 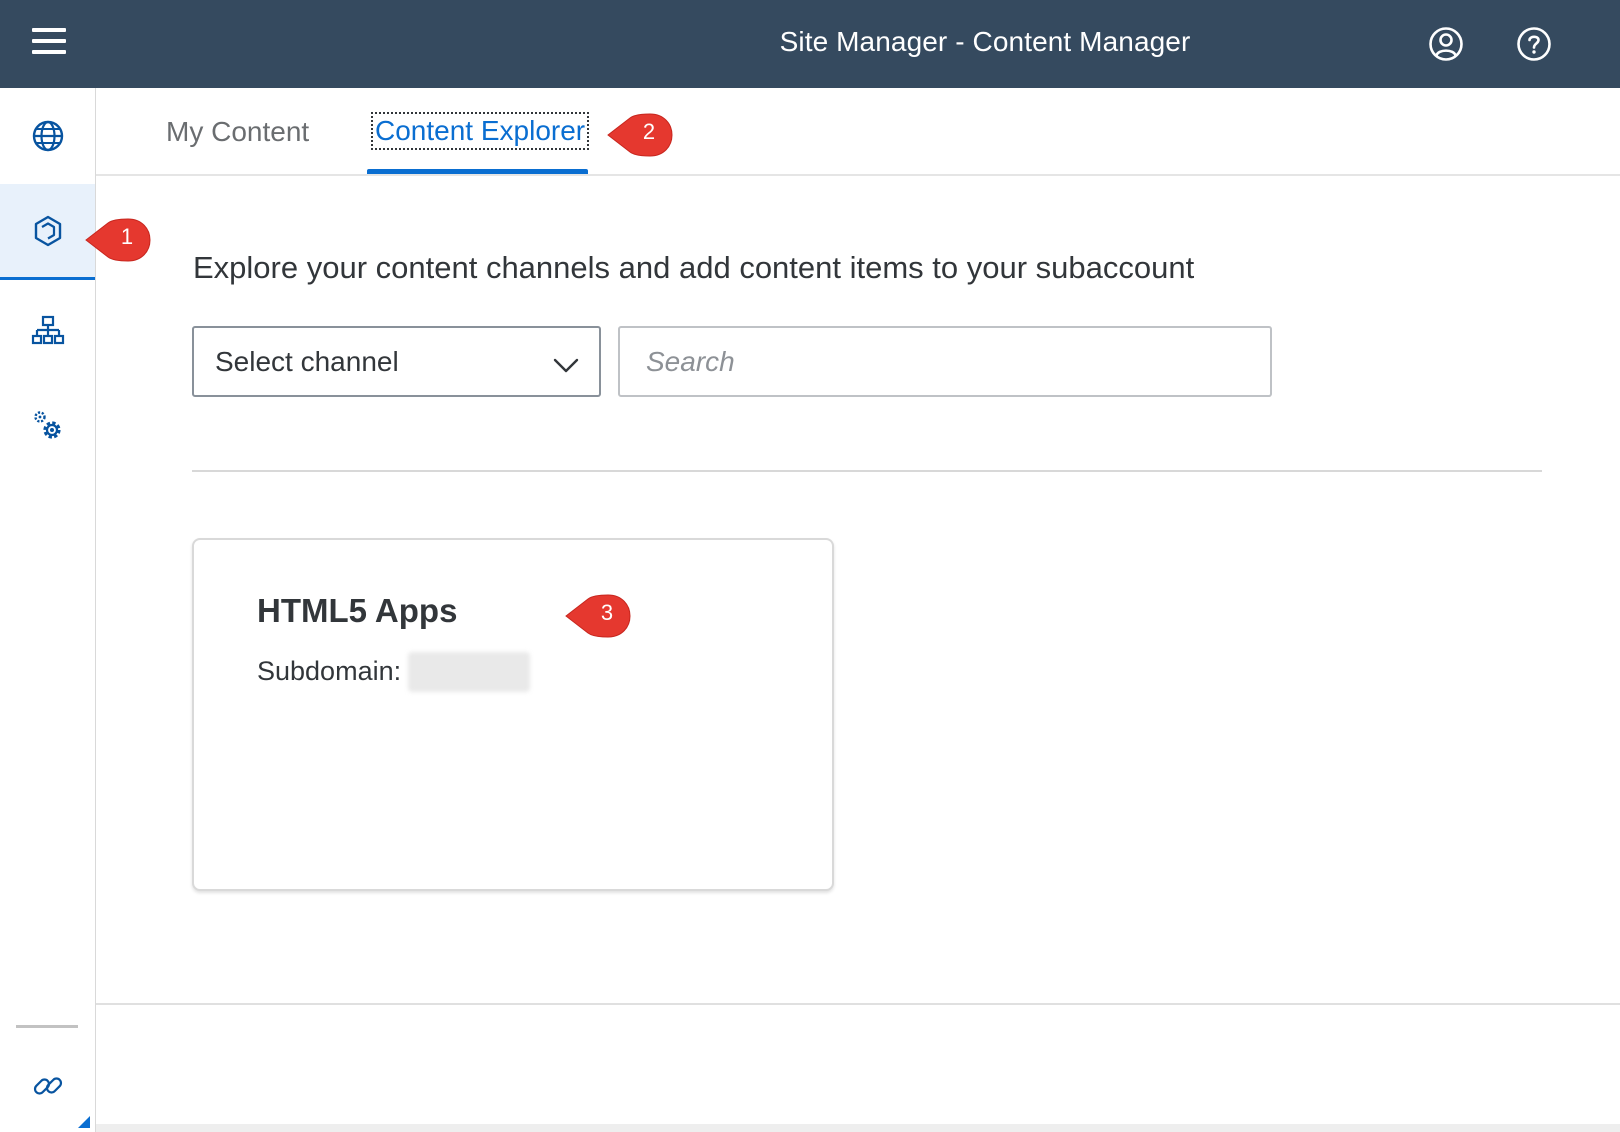 I want to click on help-icon, so click(x=1534, y=44).